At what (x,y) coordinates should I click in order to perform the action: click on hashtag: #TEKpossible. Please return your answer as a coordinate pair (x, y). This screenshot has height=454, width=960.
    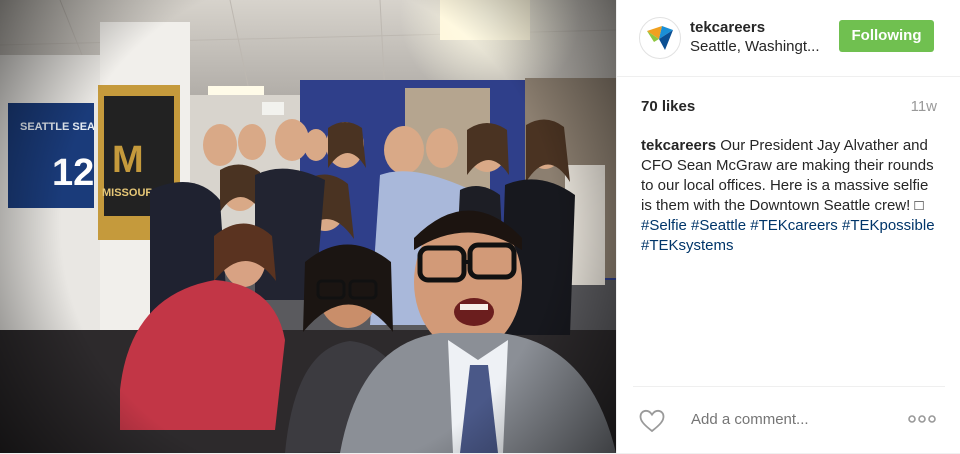
    Looking at the image, I should click on (888, 225).